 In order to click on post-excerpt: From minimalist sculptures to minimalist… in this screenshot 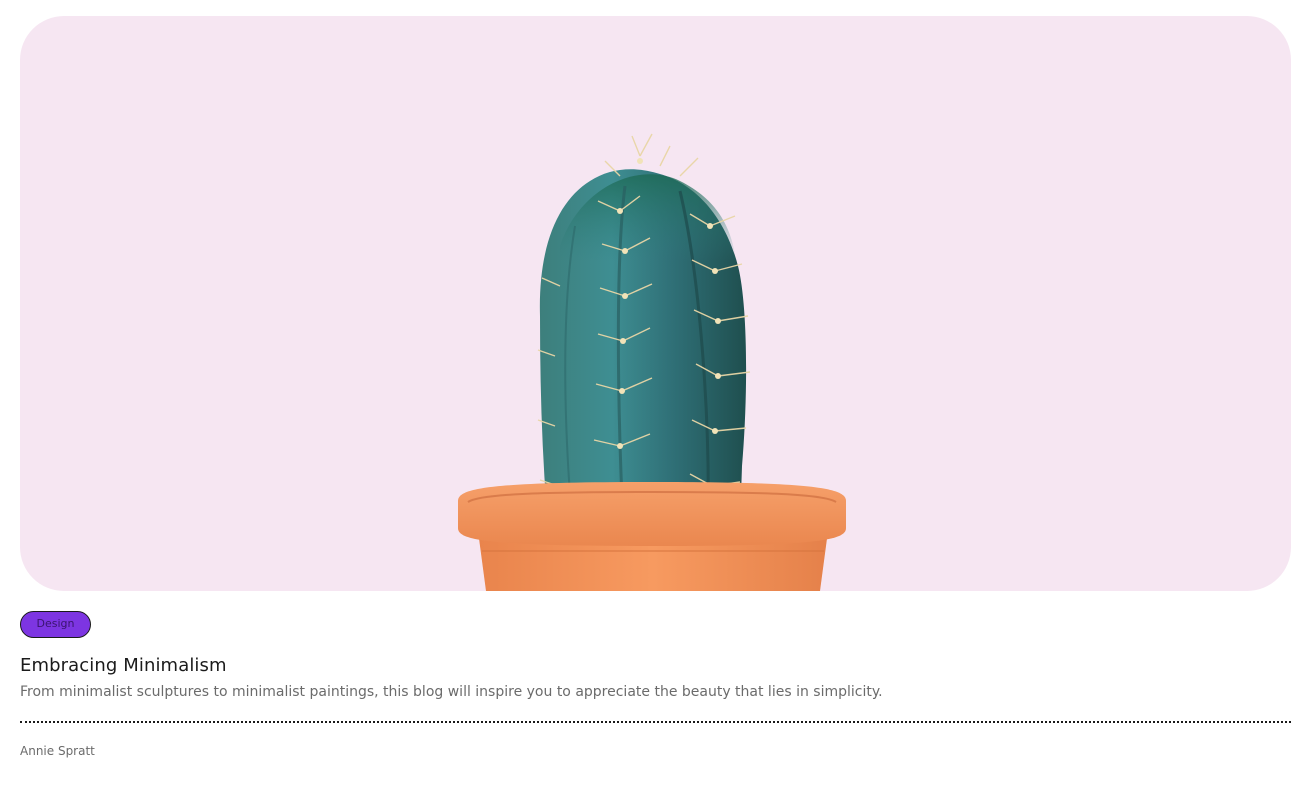, I will do `click(451, 692)`.